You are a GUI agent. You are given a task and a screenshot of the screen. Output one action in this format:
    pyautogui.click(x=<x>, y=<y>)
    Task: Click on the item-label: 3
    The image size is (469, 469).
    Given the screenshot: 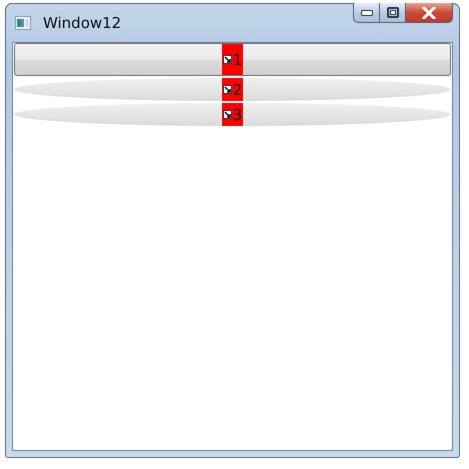 What is the action you would take?
    pyautogui.click(x=233, y=114)
    